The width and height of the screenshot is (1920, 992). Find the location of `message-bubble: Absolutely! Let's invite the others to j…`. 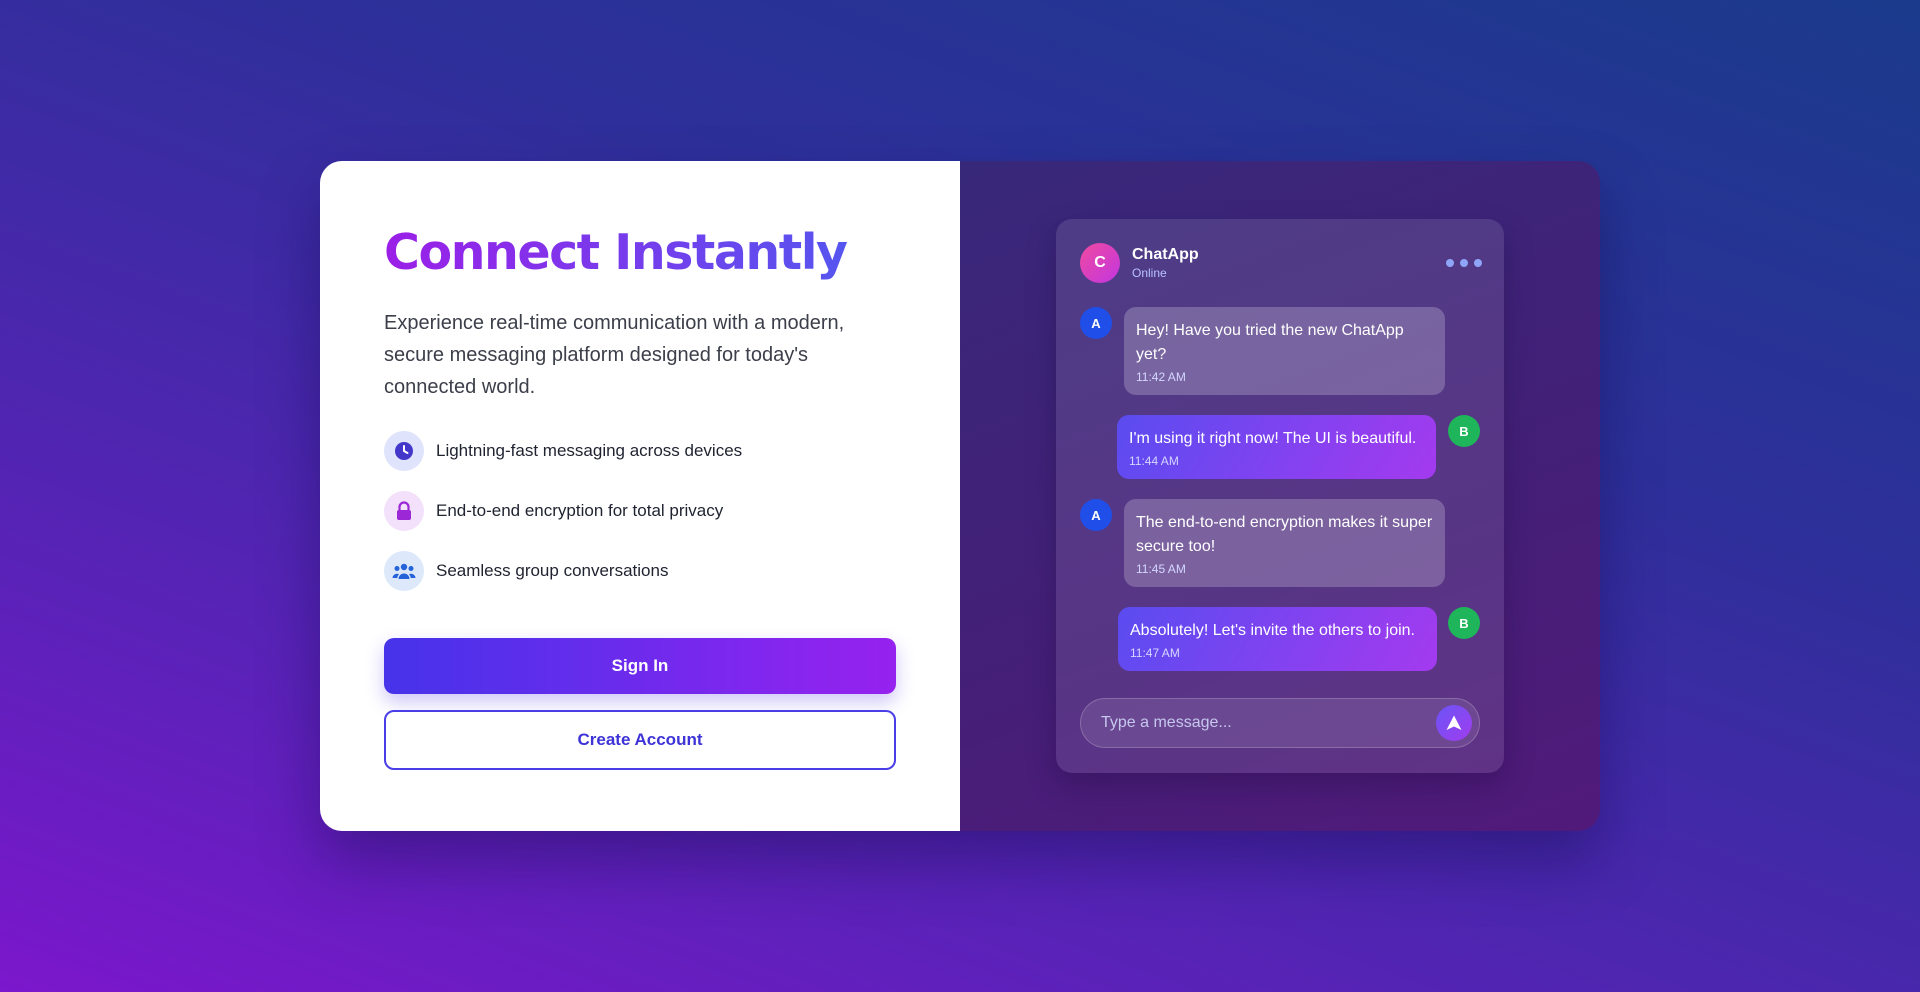

message-bubble: Absolutely! Let's invite the others to j… is located at coordinates (1277, 639).